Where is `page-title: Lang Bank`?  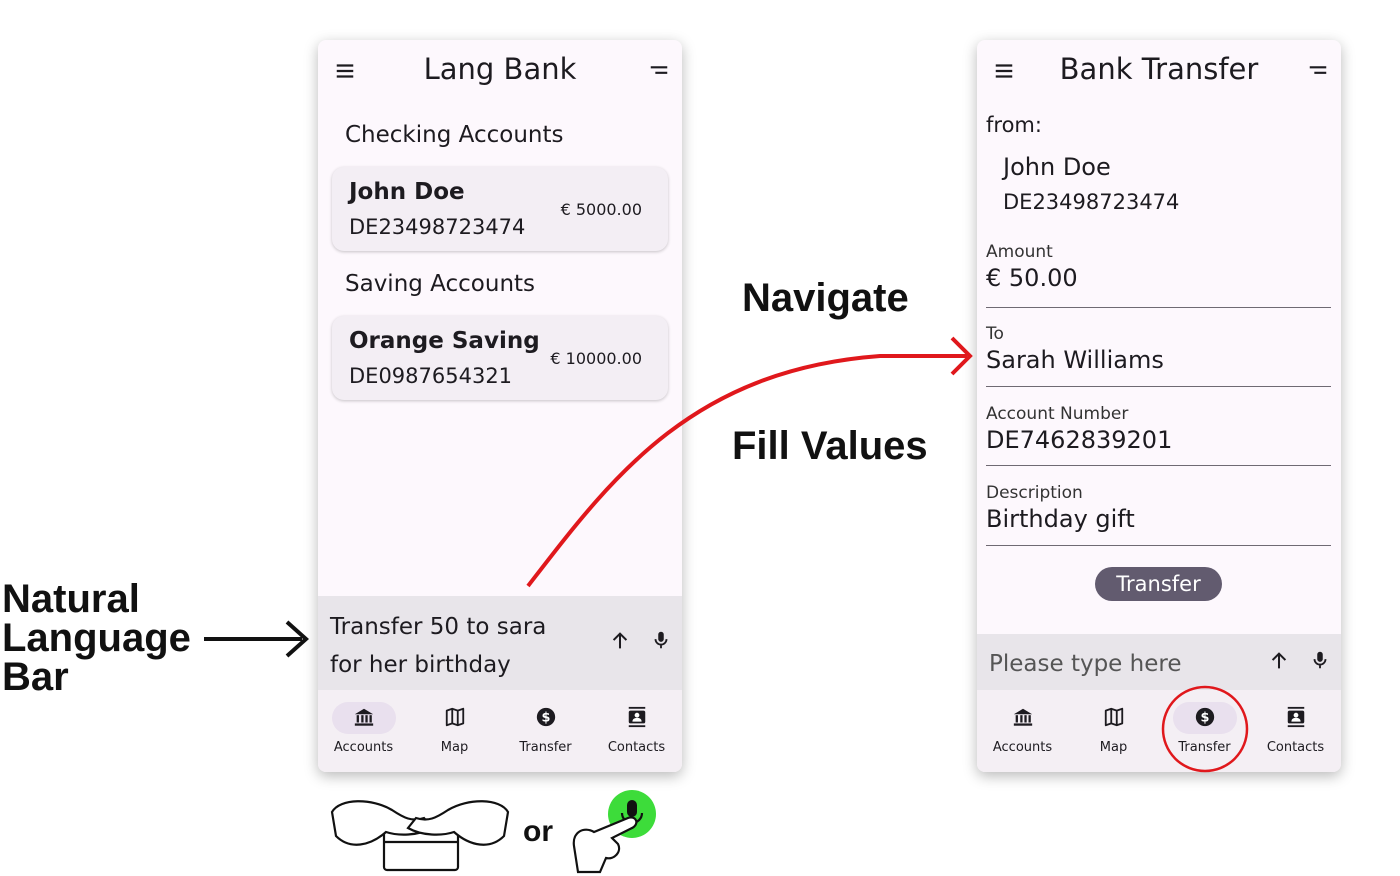 page-title: Lang Bank is located at coordinates (500, 69).